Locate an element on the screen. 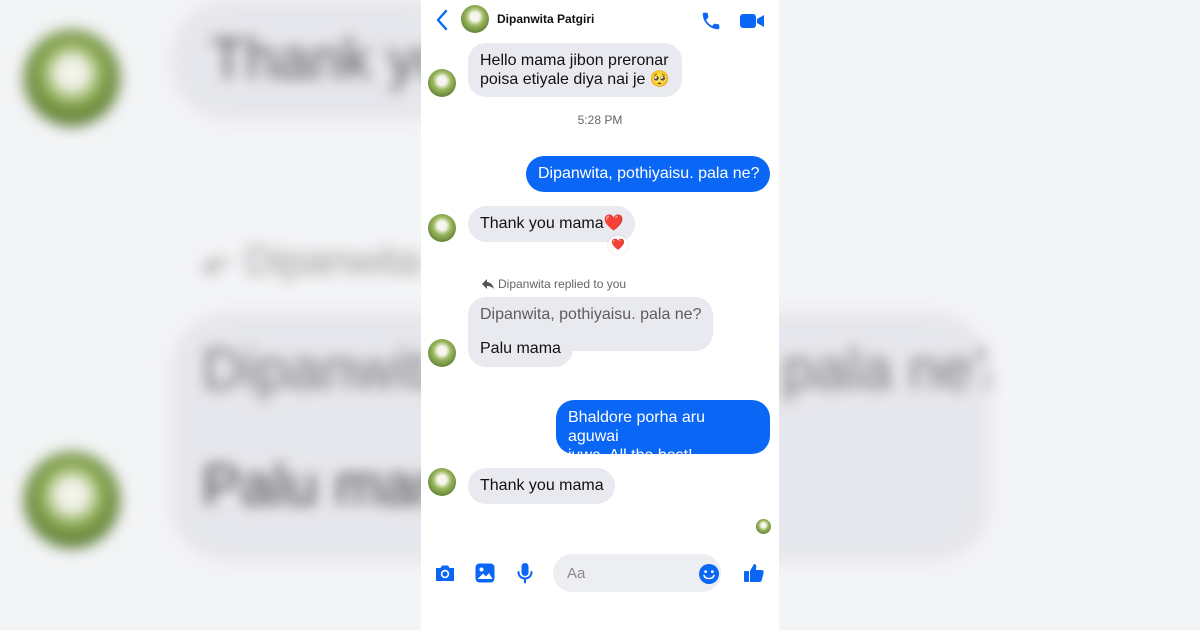  outgoing-message: Dipanwita, pothiyaisu. pala ne? is located at coordinates (648, 174).